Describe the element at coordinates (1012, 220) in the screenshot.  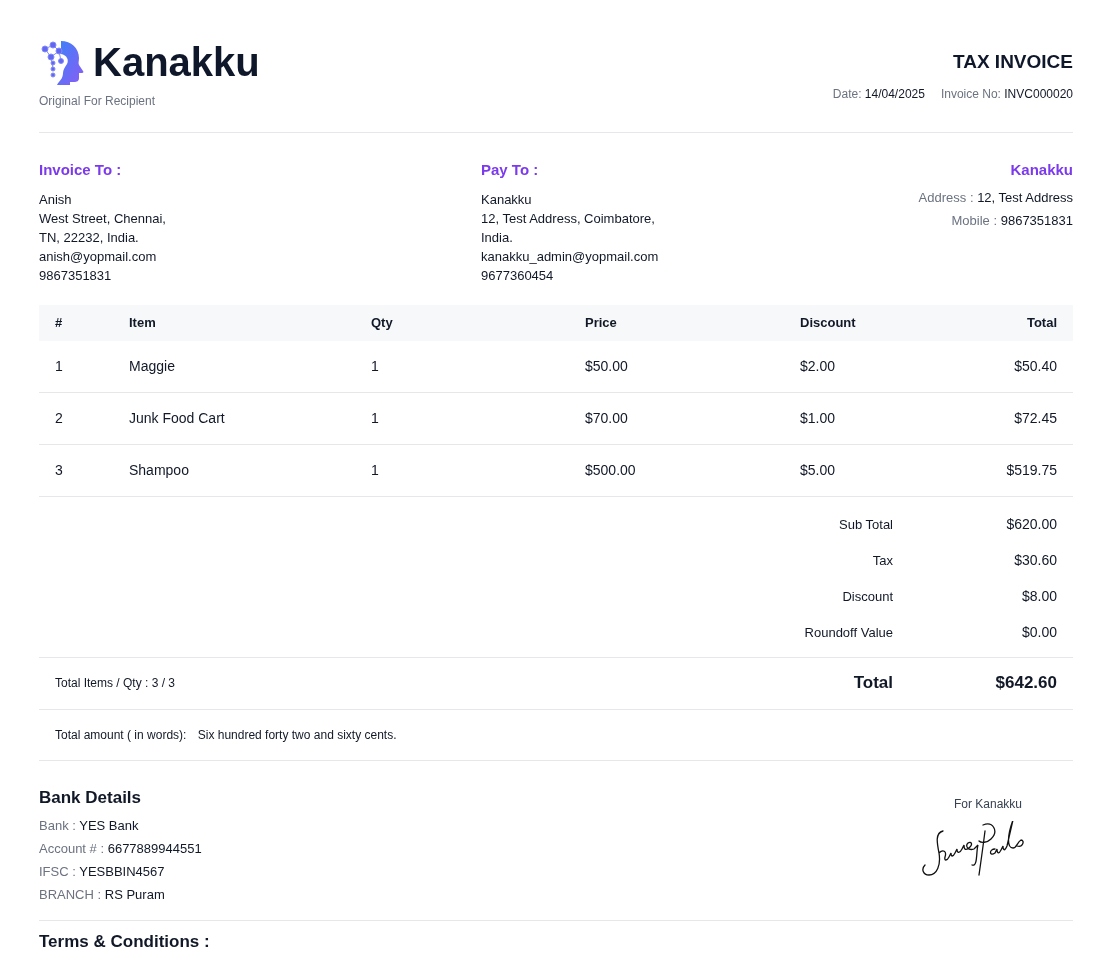
I see `detail-text: Mobile : 9867351831` at that location.